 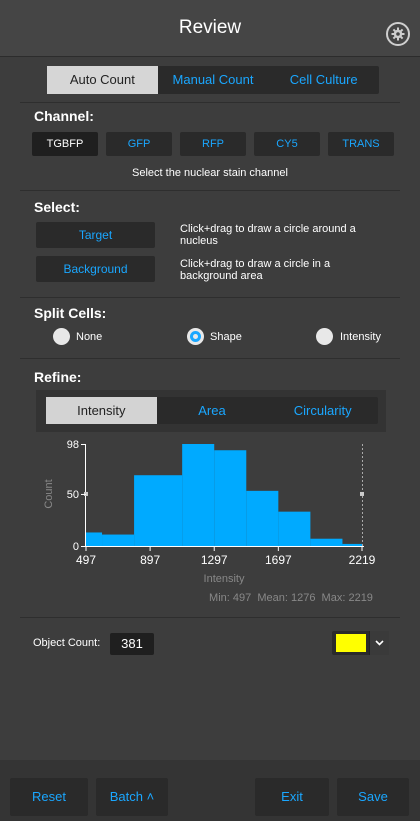 What do you see at coordinates (67, 643) in the screenshot?
I see `object-count-label: Object Count:` at bounding box center [67, 643].